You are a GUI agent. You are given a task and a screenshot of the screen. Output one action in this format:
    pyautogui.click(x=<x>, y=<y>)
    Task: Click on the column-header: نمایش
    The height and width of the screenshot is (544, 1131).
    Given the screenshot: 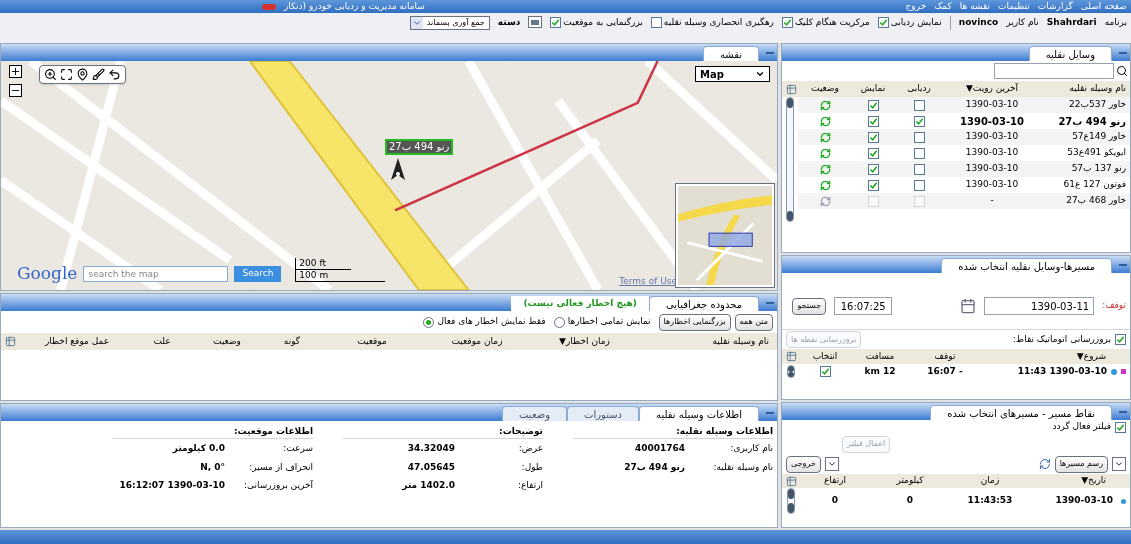 What is the action you would take?
    pyautogui.click(x=873, y=89)
    